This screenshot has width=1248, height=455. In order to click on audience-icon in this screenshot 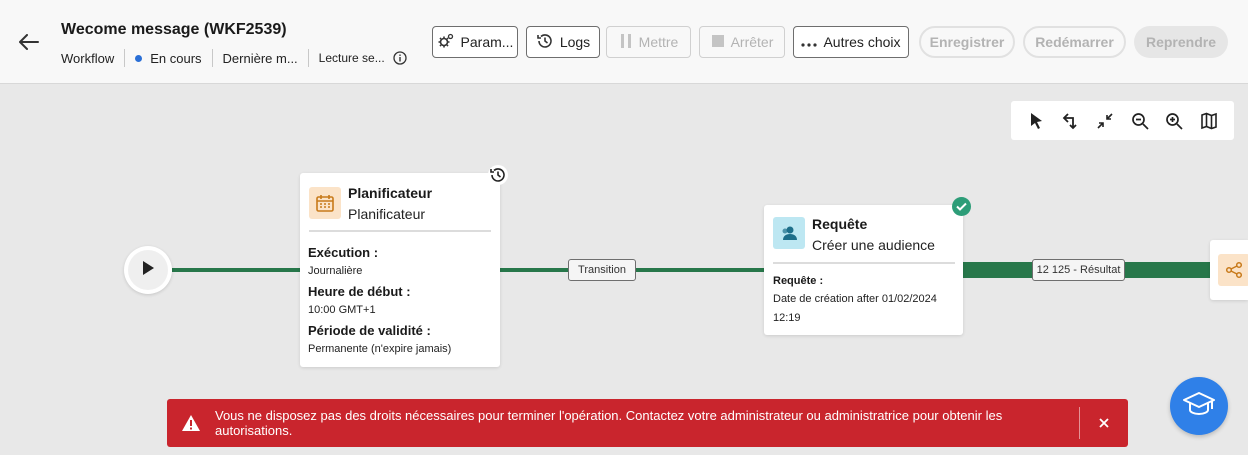, I will do `click(789, 233)`.